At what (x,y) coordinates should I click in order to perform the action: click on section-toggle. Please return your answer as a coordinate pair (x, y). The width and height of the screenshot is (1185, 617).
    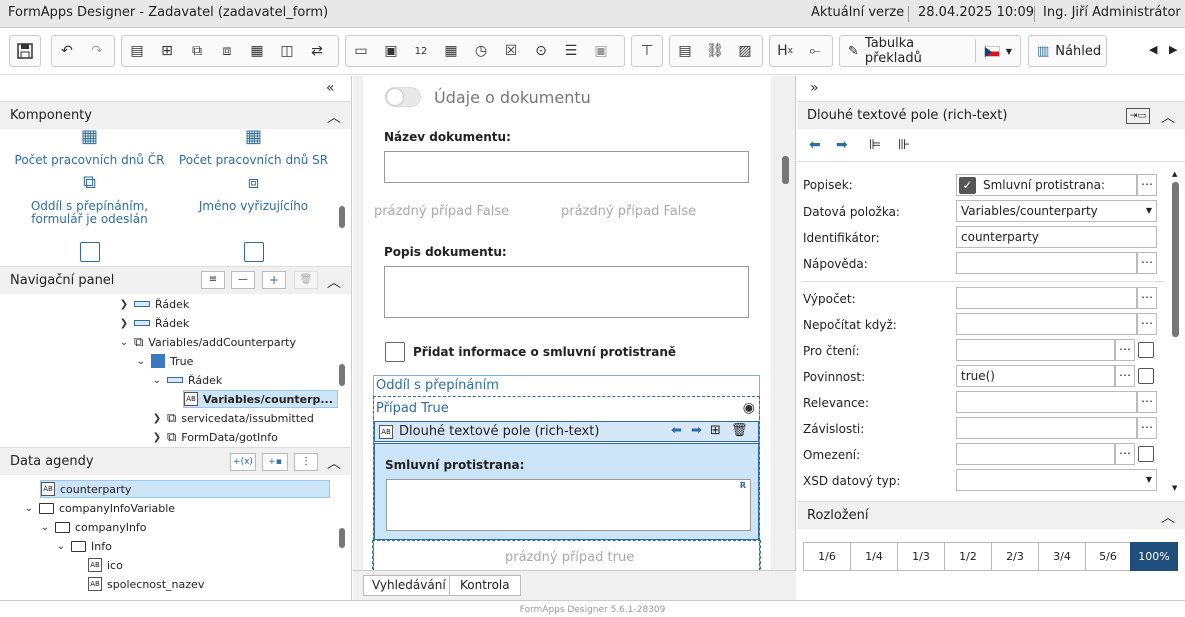
    Looking at the image, I should click on (403, 97).